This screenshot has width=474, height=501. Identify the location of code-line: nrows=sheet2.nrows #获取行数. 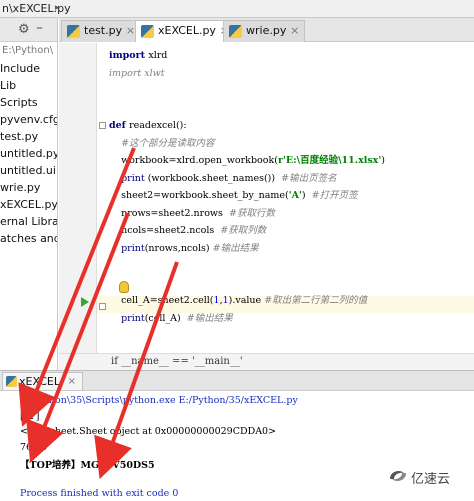
(247, 214).